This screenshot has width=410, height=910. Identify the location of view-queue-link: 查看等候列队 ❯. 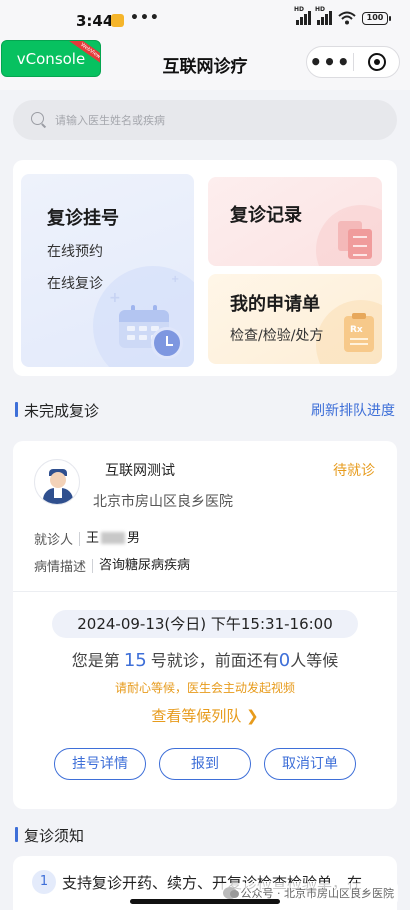
(205, 715).